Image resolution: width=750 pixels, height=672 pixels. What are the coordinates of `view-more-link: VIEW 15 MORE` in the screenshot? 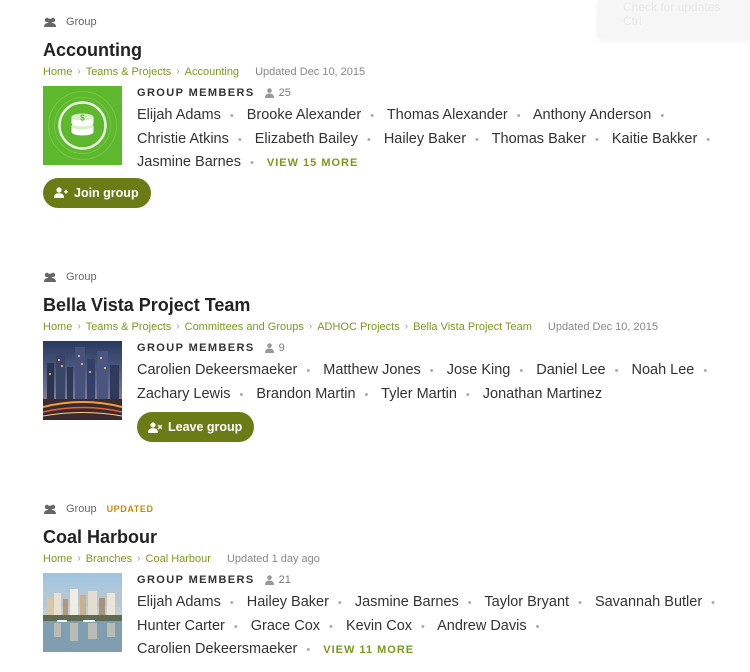 It's located at (312, 163).